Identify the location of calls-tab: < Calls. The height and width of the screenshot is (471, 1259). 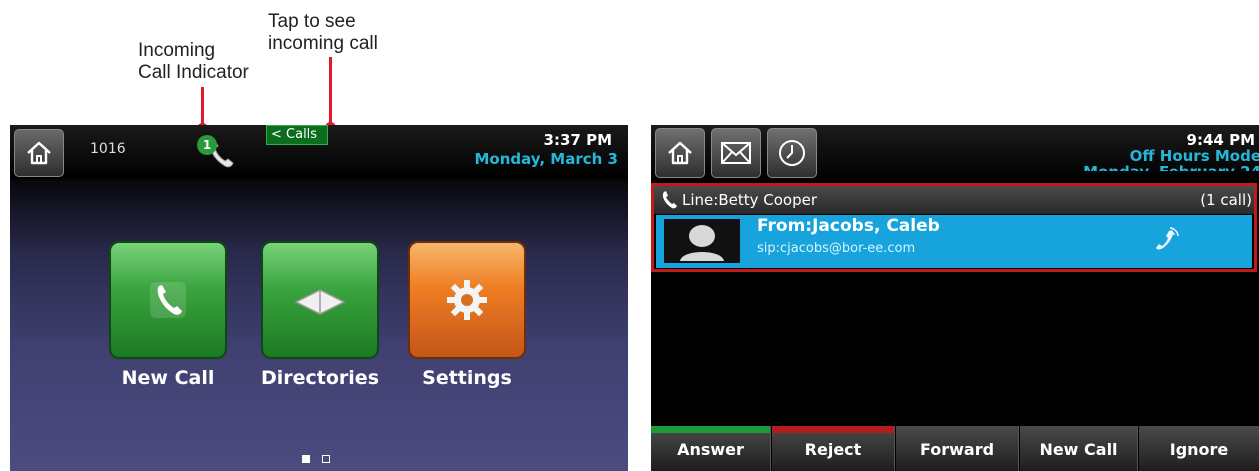
(297, 135).